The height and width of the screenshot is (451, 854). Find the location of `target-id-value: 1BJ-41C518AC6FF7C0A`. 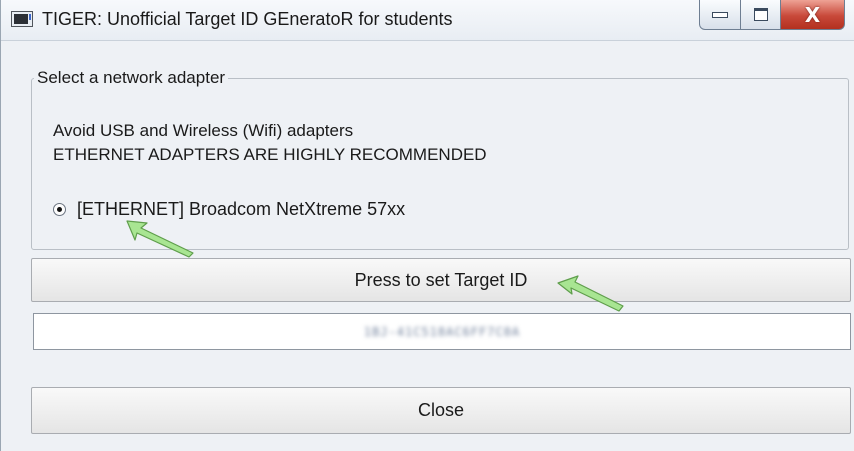

target-id-value: 1BJ-41C518AC6FF7C0A is located at coordinates (442, 331).